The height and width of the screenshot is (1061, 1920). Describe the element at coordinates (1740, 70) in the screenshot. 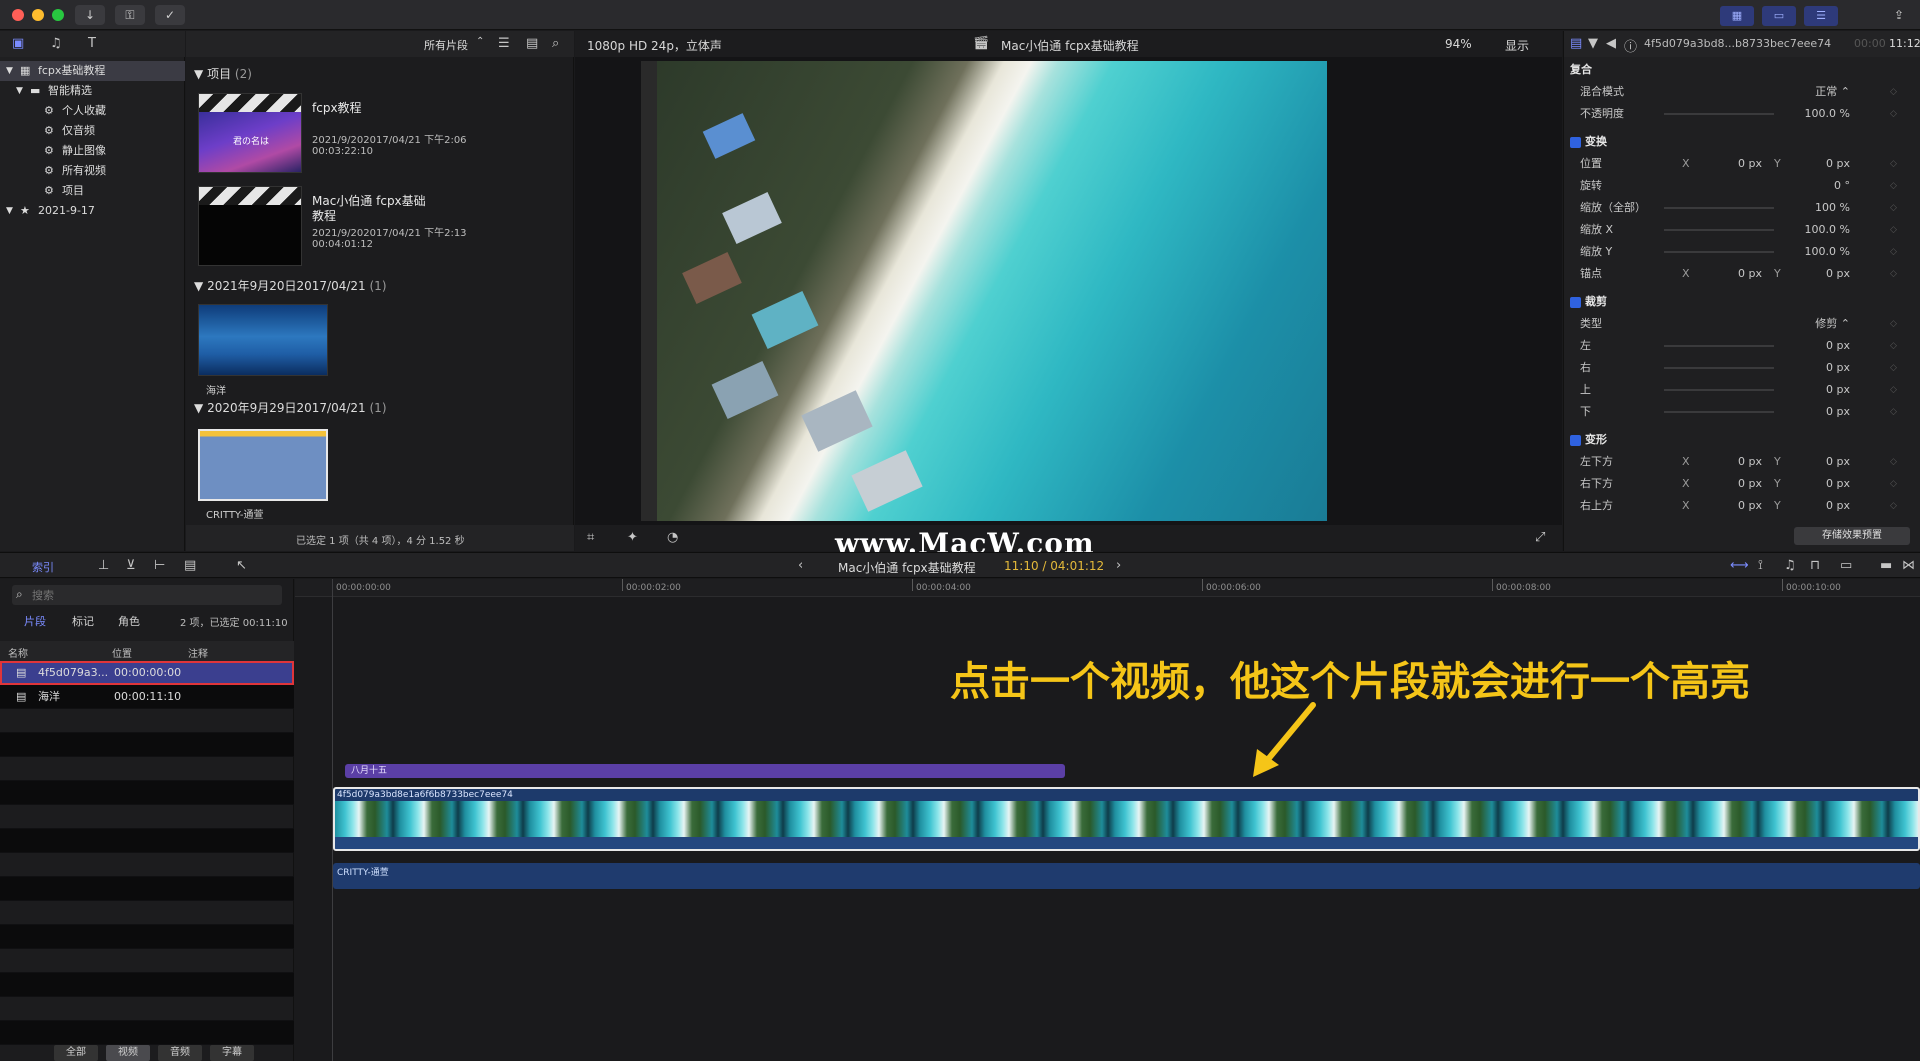

I see `inspector-section: 复合` at that location.